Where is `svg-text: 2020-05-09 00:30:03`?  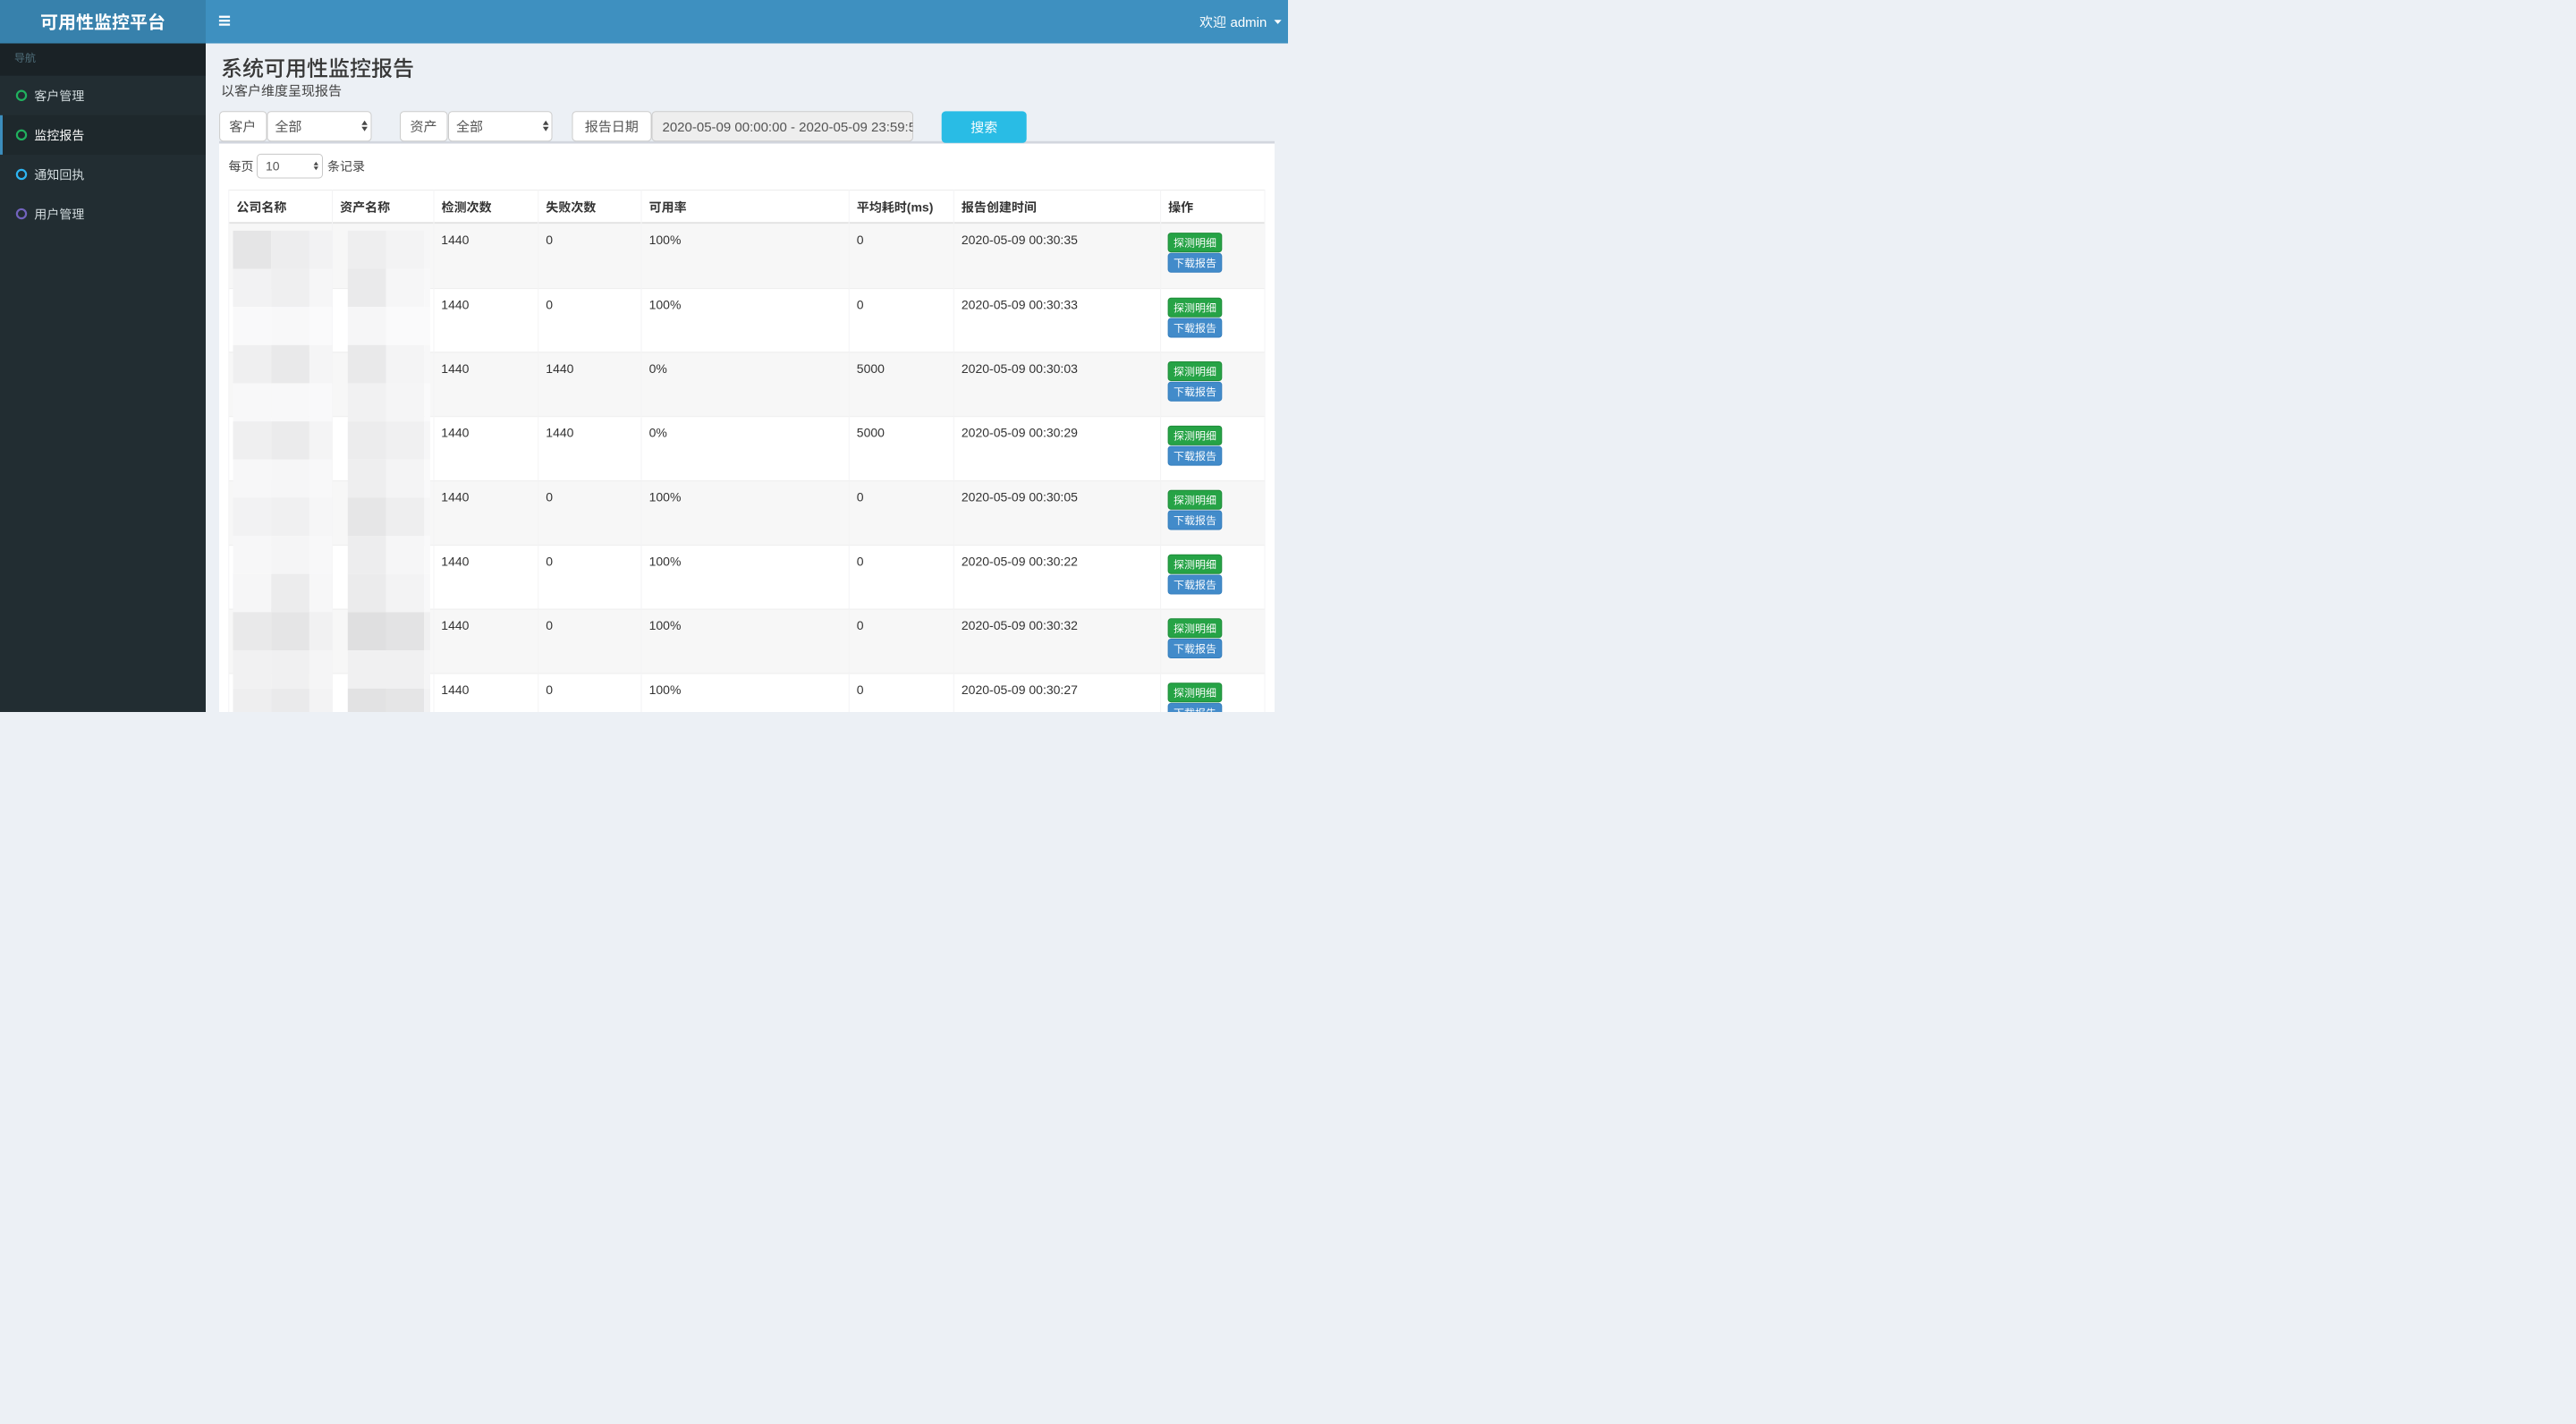
svg-text: 2020-05-09 00:30:03 is located at coordinates (1020, 368).